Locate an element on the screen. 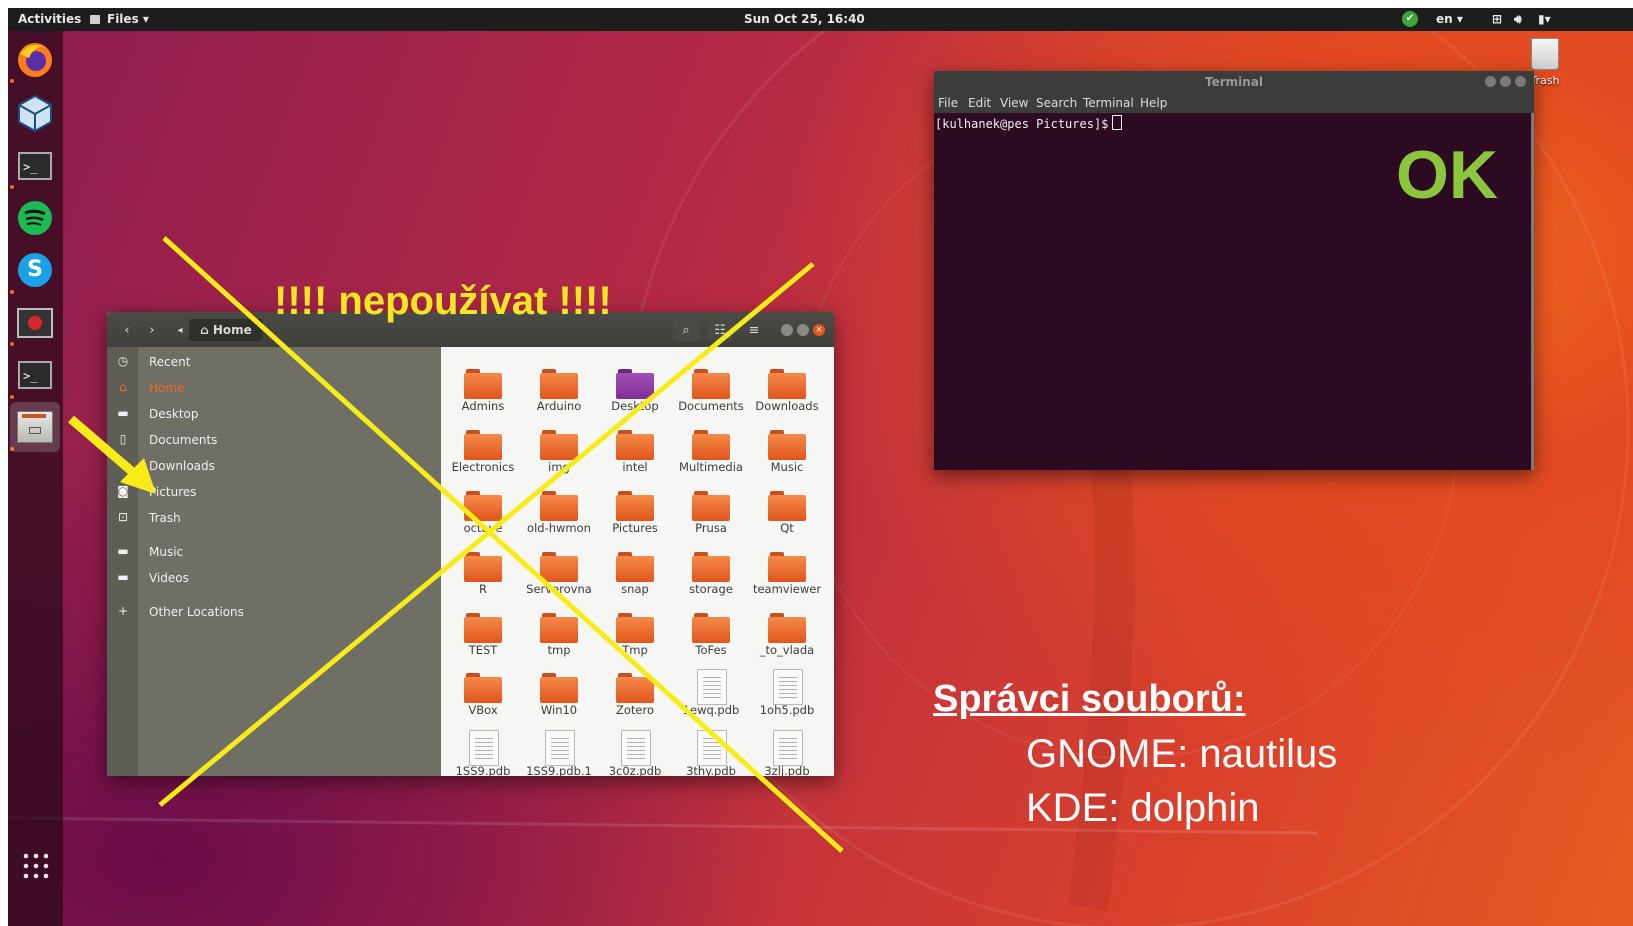  file-item: Desktop is located at coordinates (635, 389).